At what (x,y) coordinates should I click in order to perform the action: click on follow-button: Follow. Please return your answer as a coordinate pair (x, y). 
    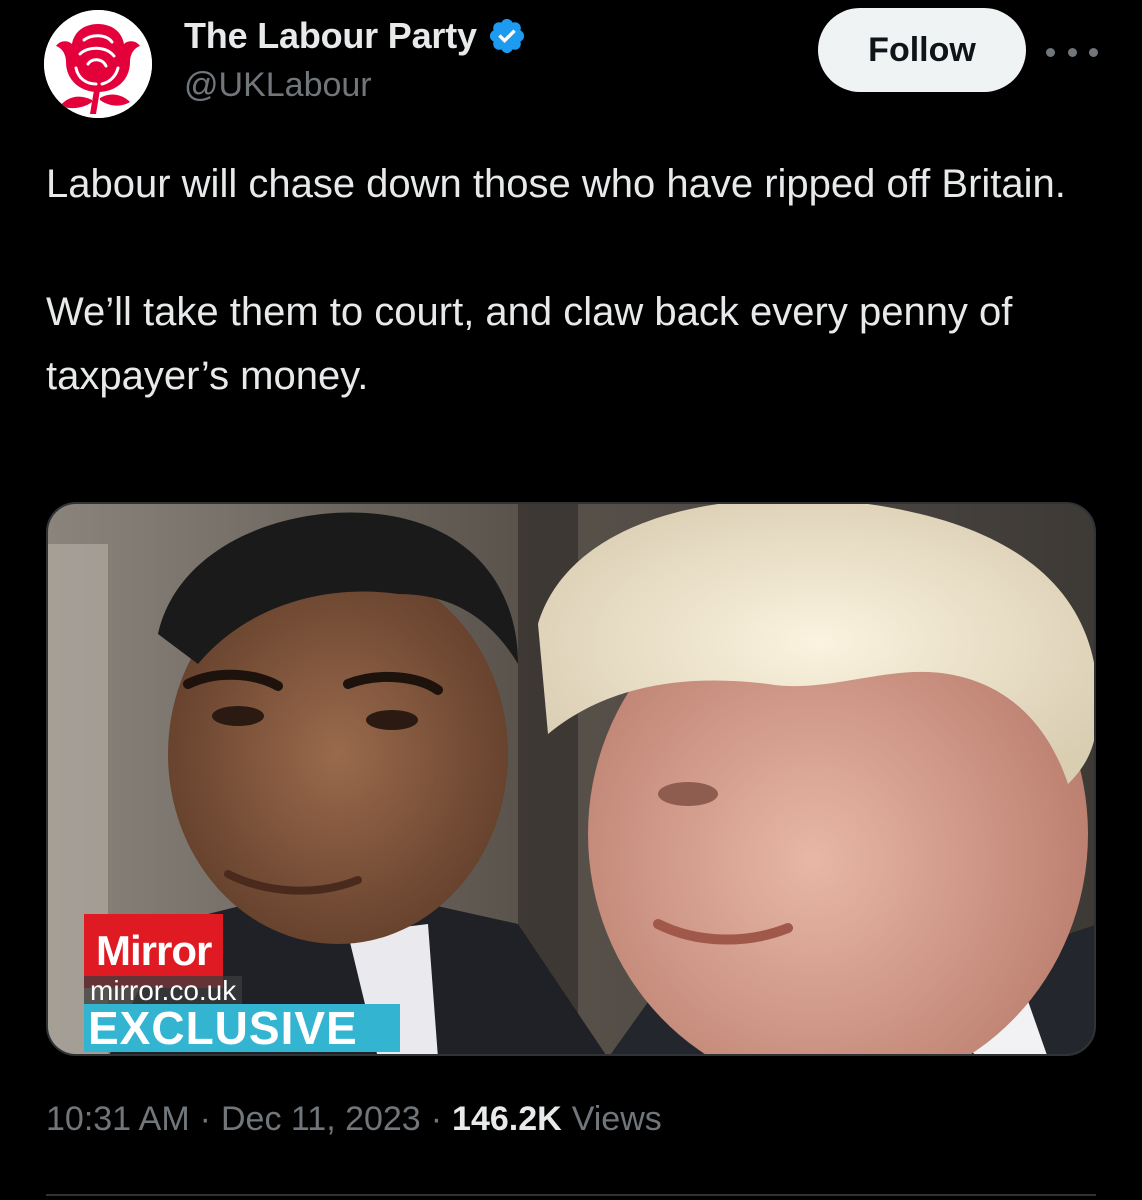
    Looking at the image, I should click on (922, 50).